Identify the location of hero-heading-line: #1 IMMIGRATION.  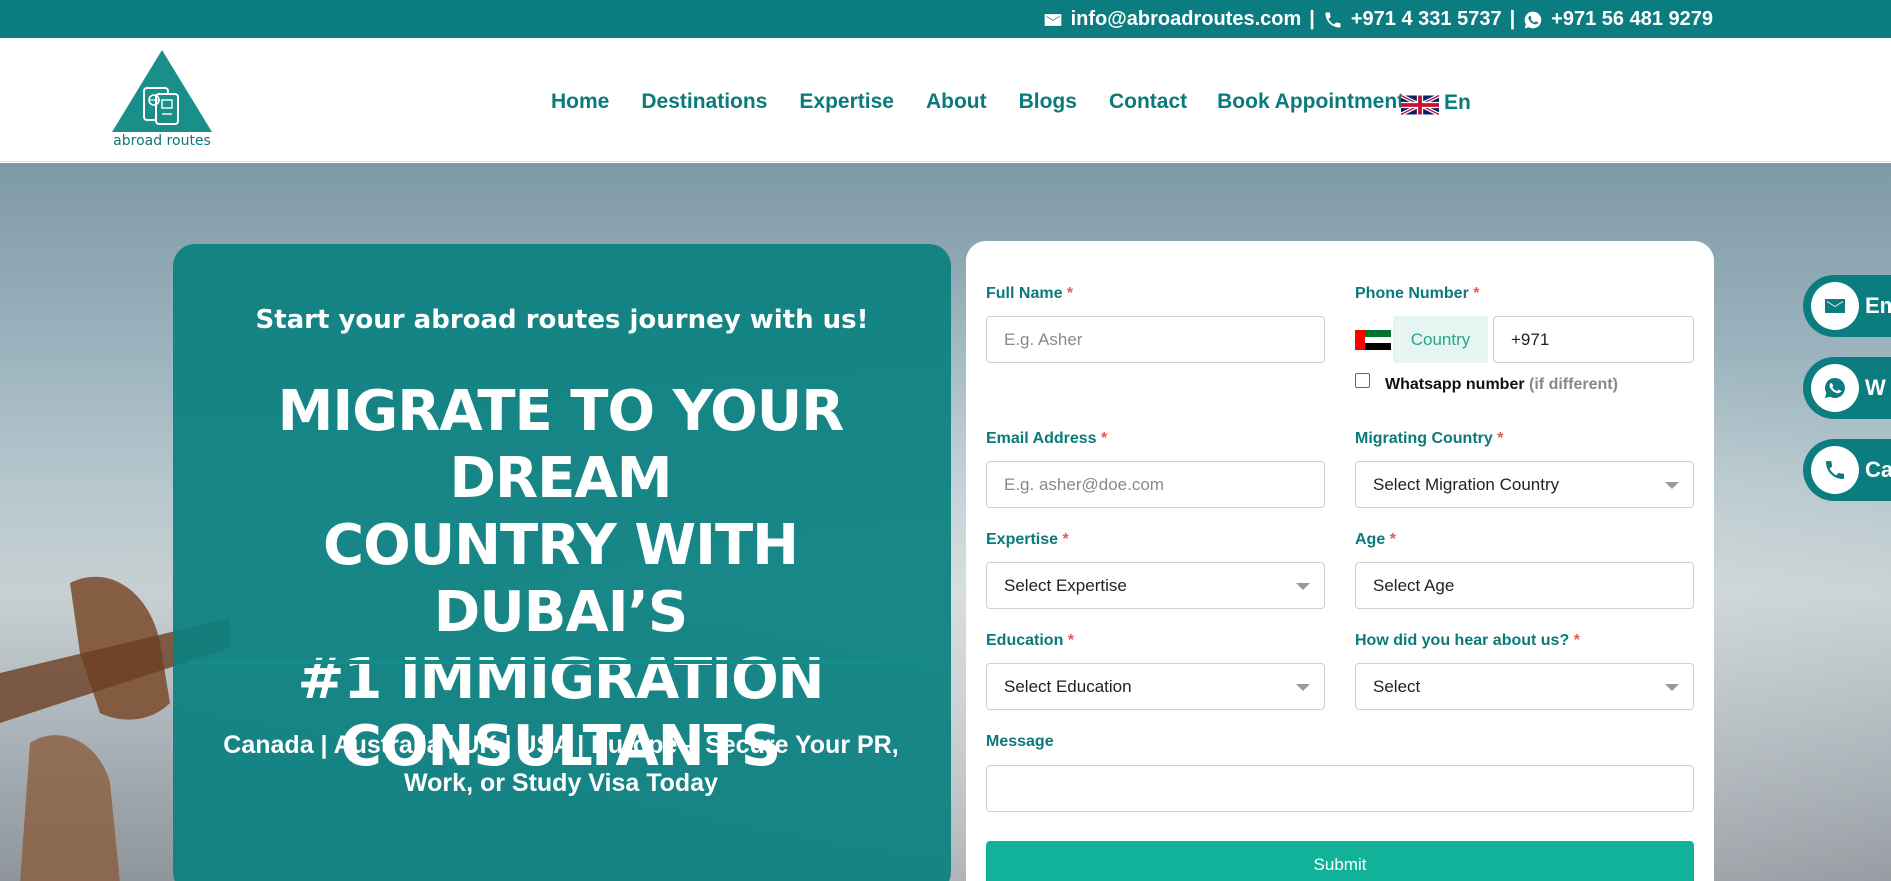
(560, 679).